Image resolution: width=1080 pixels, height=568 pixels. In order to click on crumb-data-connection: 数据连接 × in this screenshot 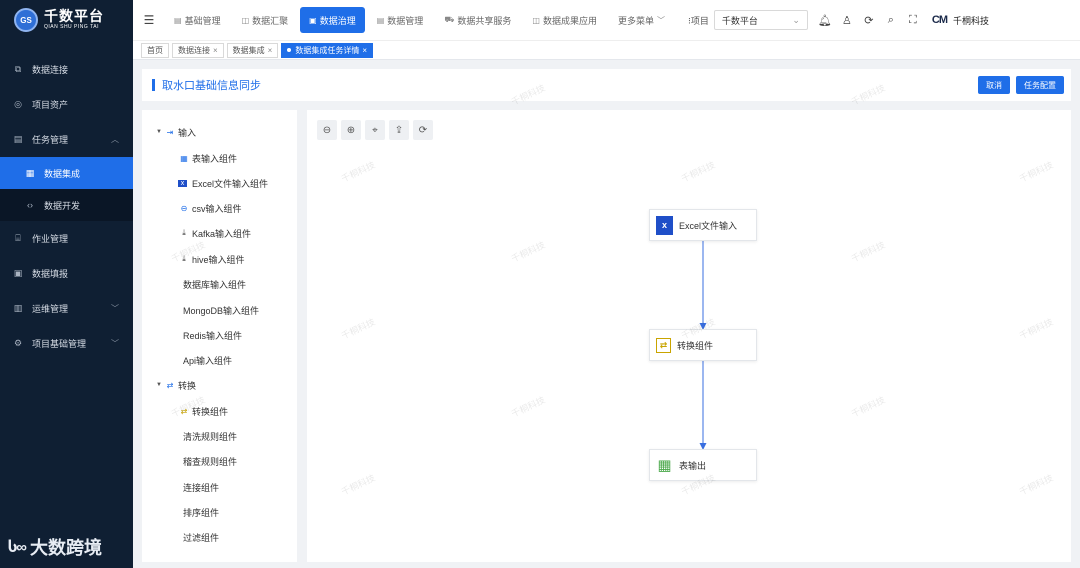, I will do `click(198, 50)`.